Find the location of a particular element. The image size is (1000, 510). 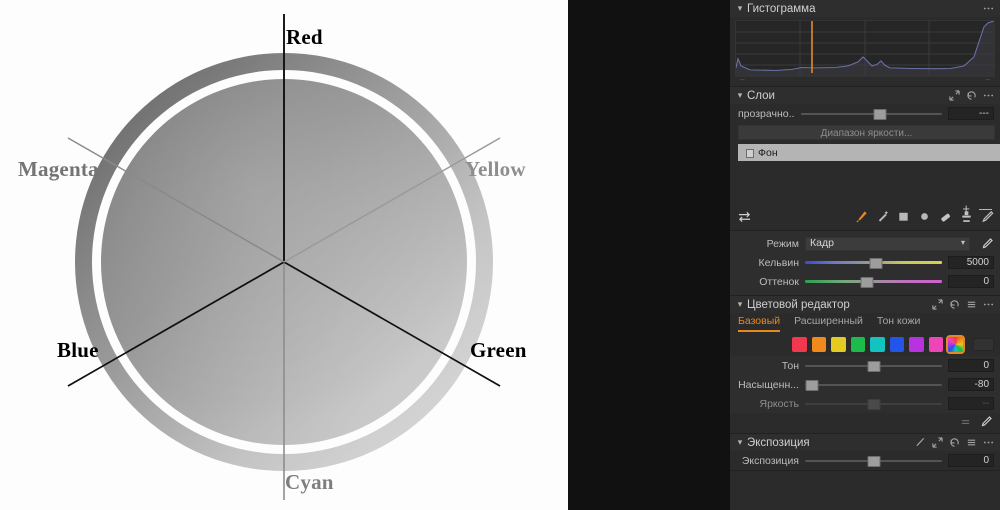

gradient-linear-icon is located at coordinates (903, 216).